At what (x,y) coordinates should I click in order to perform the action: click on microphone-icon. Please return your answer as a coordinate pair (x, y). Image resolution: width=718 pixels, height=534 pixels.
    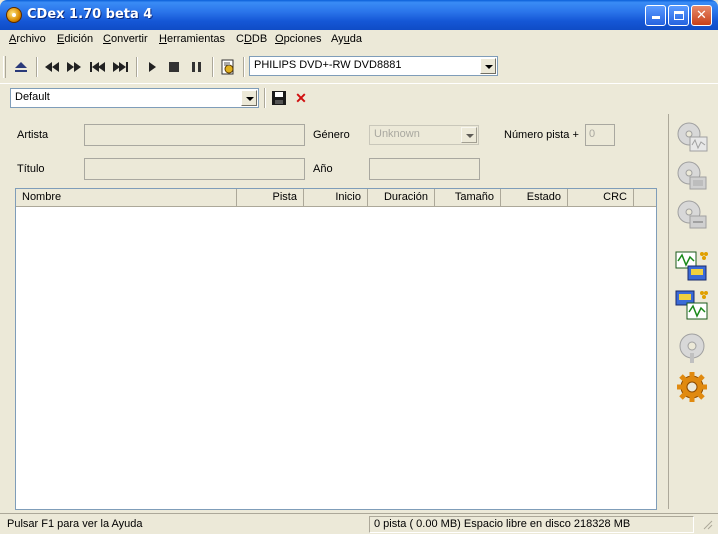
    Looking at the image, I should click on (692, 348).